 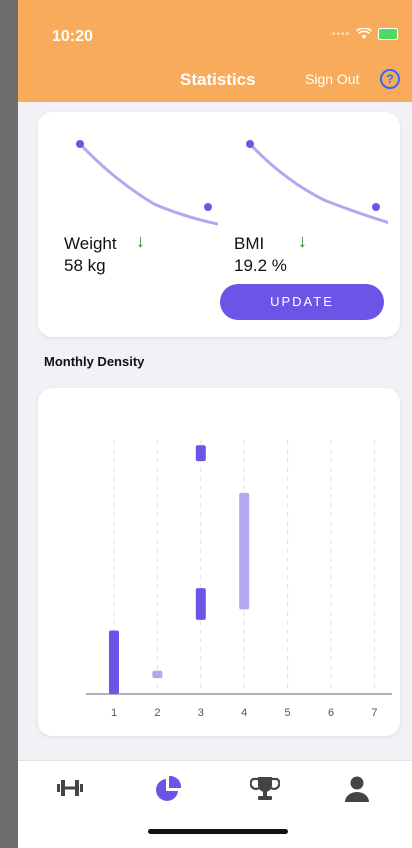 I want to click on battery-icon, so click(x=388, y=34).